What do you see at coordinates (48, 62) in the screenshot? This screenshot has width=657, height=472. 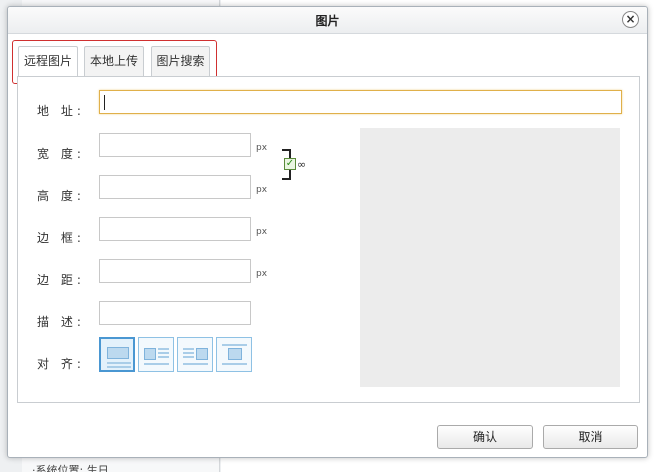 I see `tab-remote-image: 远程图片` at bounding box center [48, 62].